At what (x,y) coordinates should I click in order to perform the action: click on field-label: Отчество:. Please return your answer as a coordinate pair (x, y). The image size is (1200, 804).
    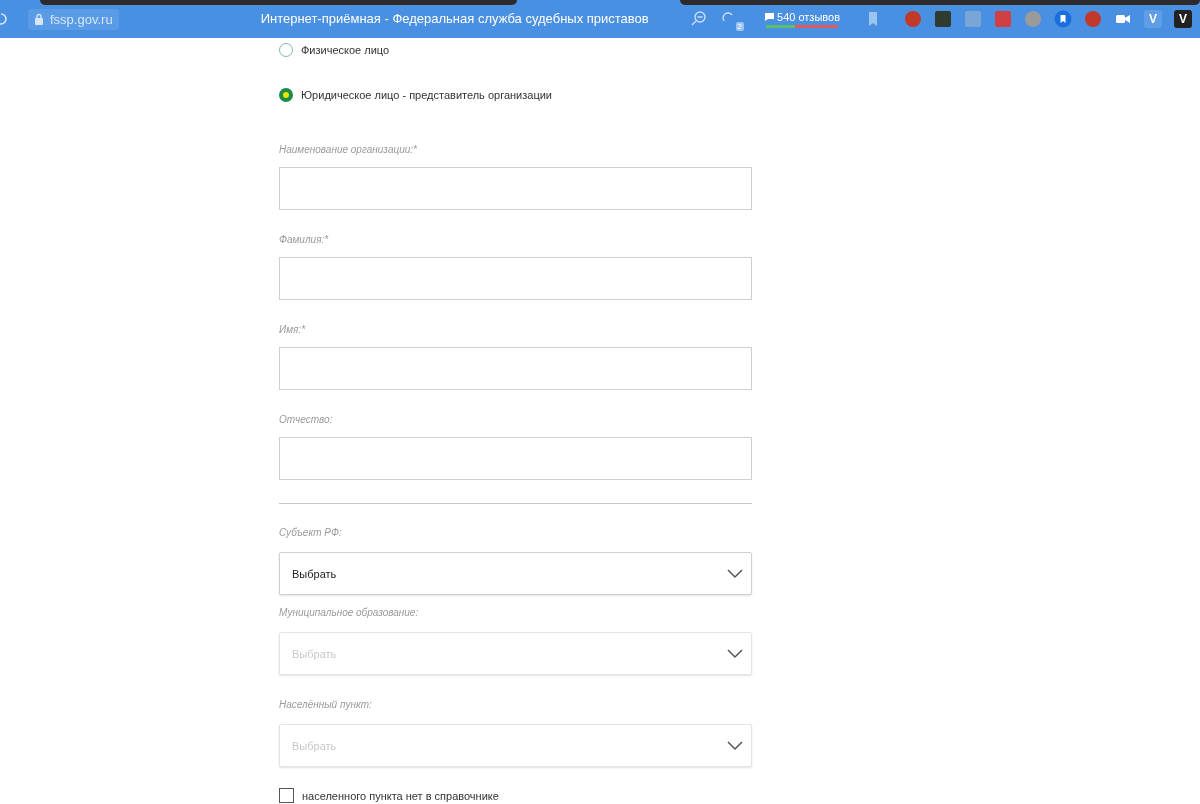
    Looking at the image, I should click on (306, 420).